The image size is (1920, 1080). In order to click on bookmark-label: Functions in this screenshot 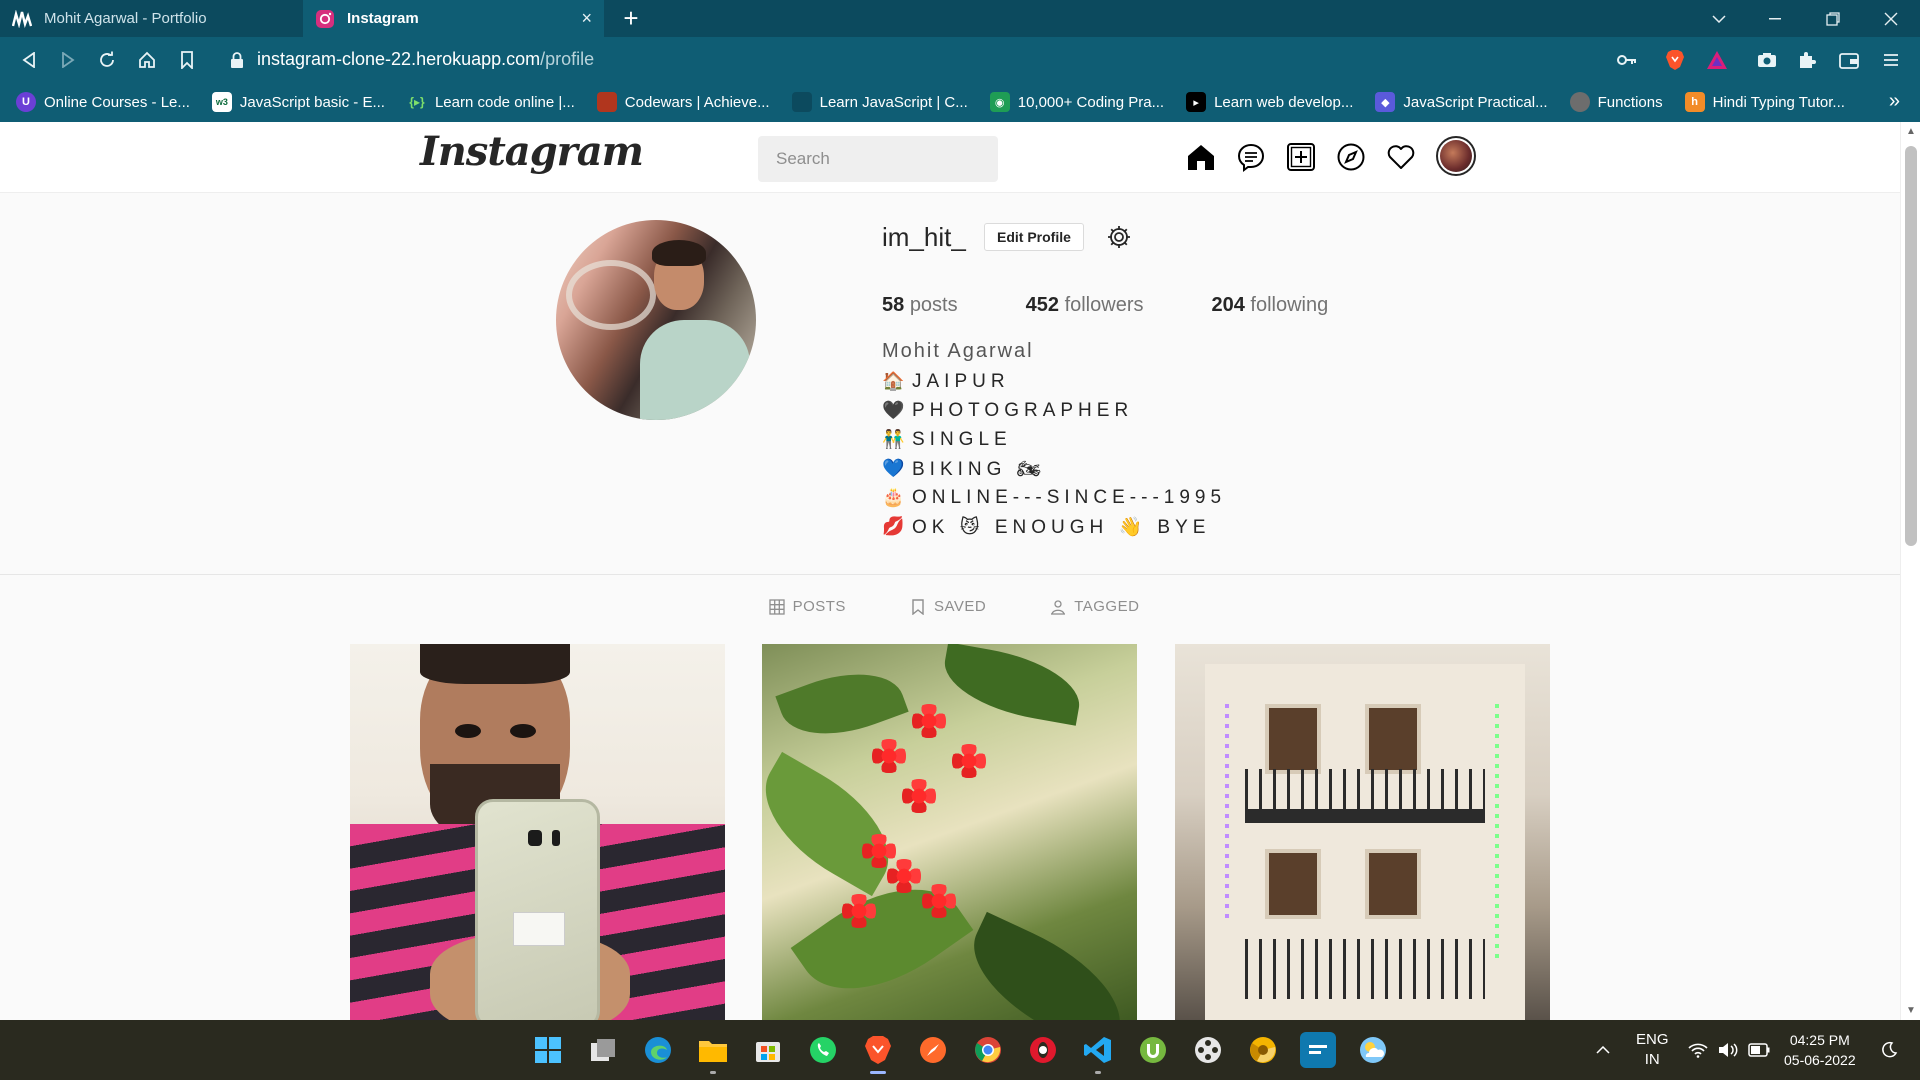, I will do `click(1630, 102)`.